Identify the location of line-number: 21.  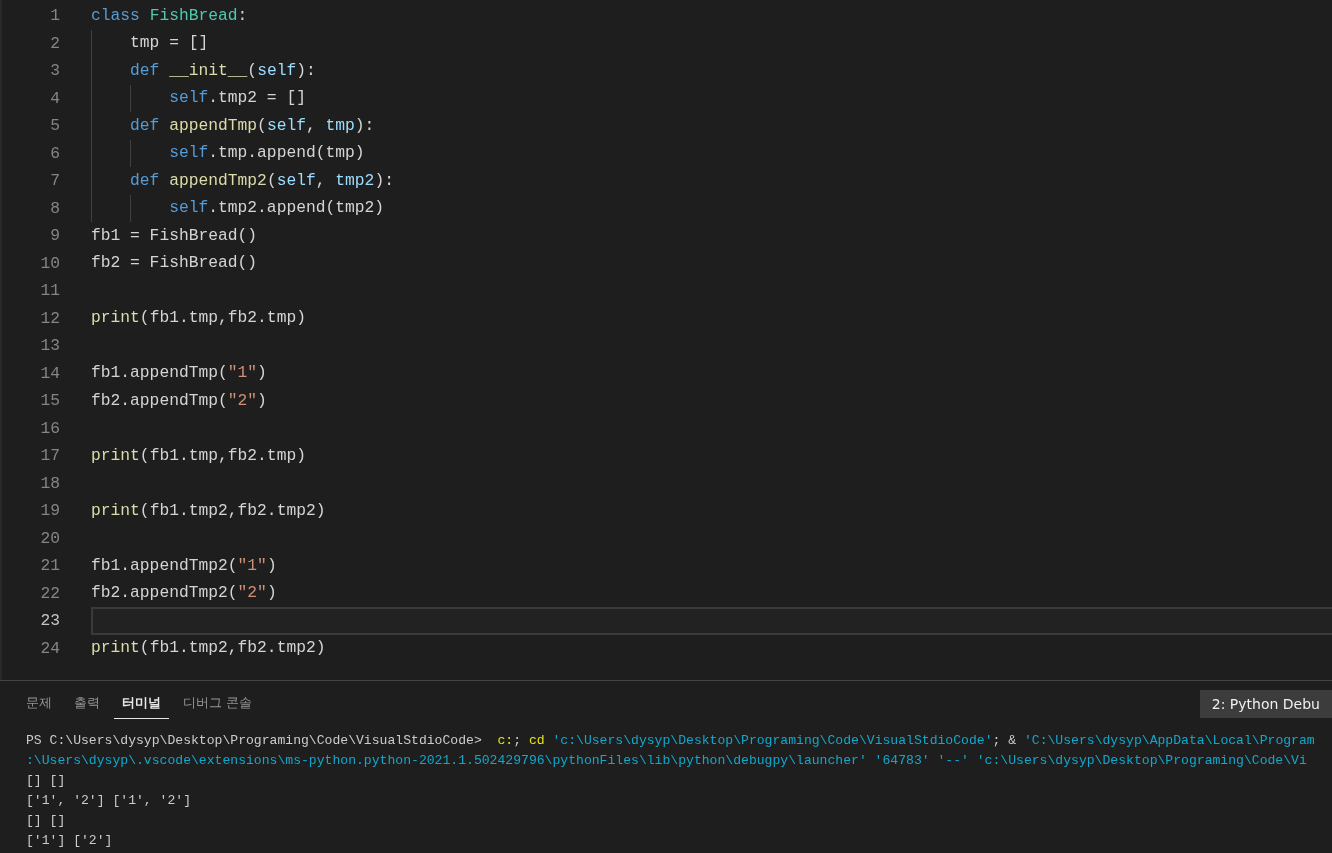
(49, 566).